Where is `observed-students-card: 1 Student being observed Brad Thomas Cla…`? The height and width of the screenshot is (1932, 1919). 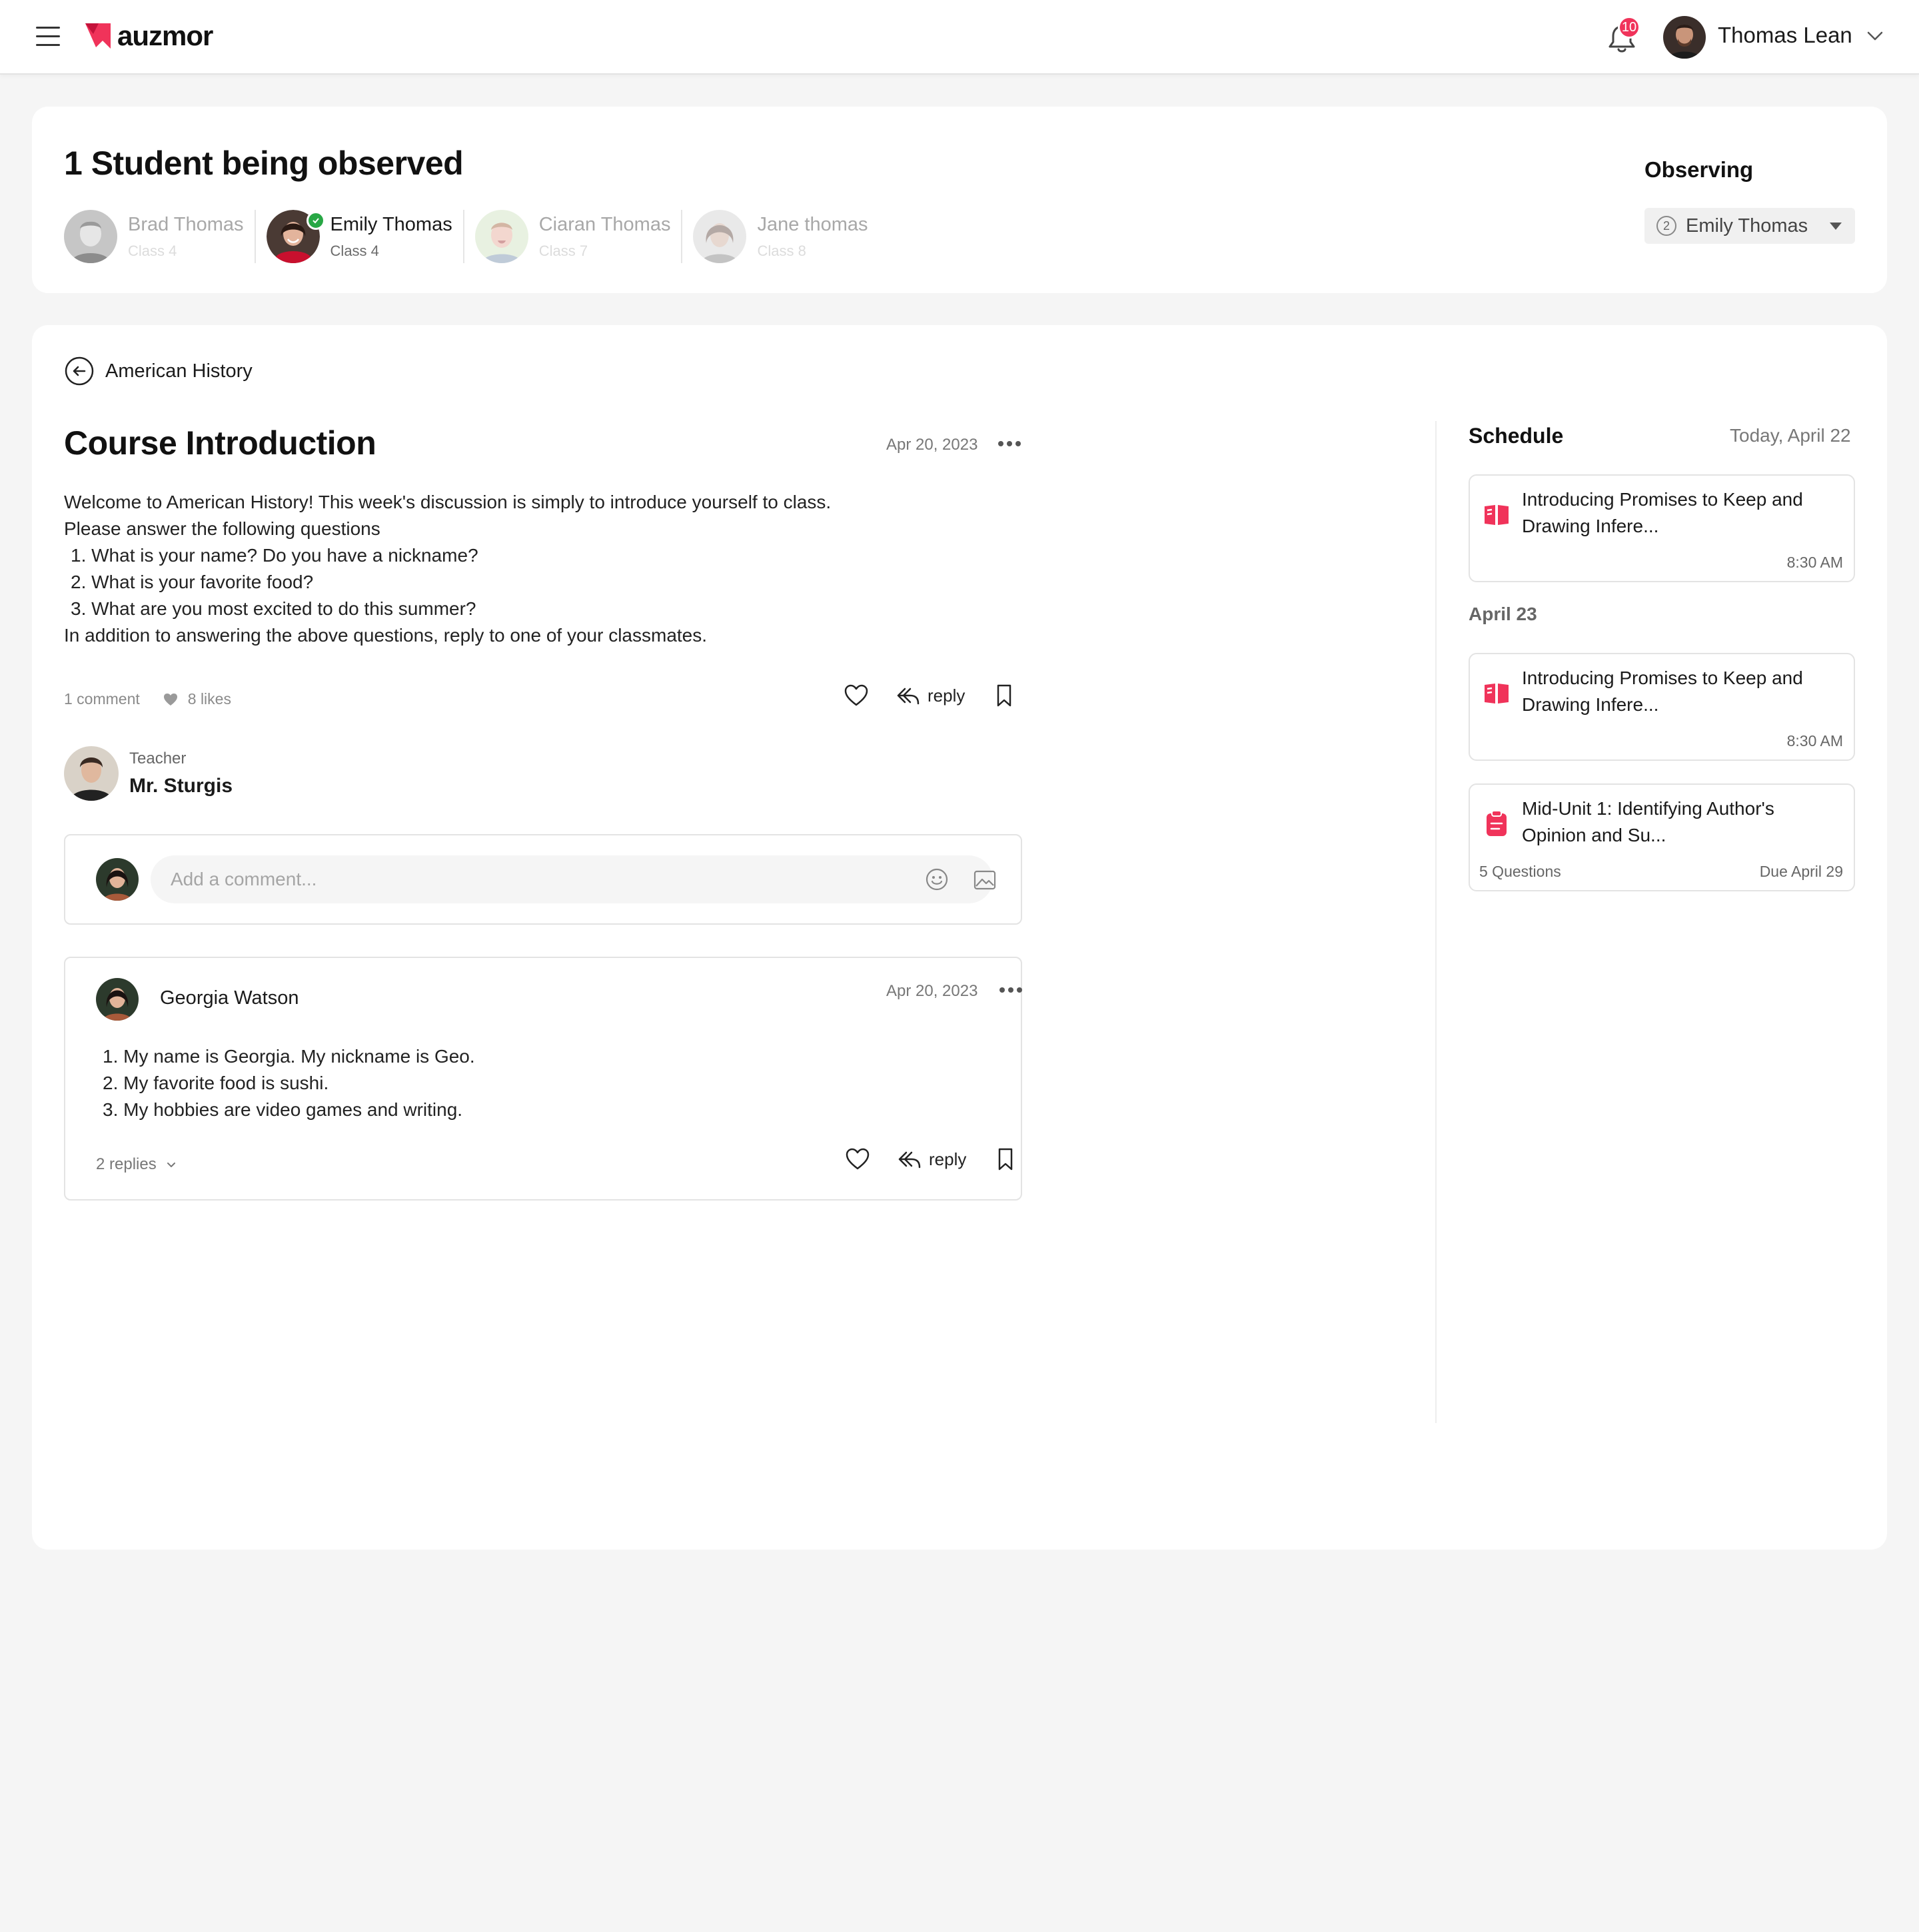
observed-students-card: 1 Student being observed Brad Thomas Cla… is located at coordinates (959, 200).